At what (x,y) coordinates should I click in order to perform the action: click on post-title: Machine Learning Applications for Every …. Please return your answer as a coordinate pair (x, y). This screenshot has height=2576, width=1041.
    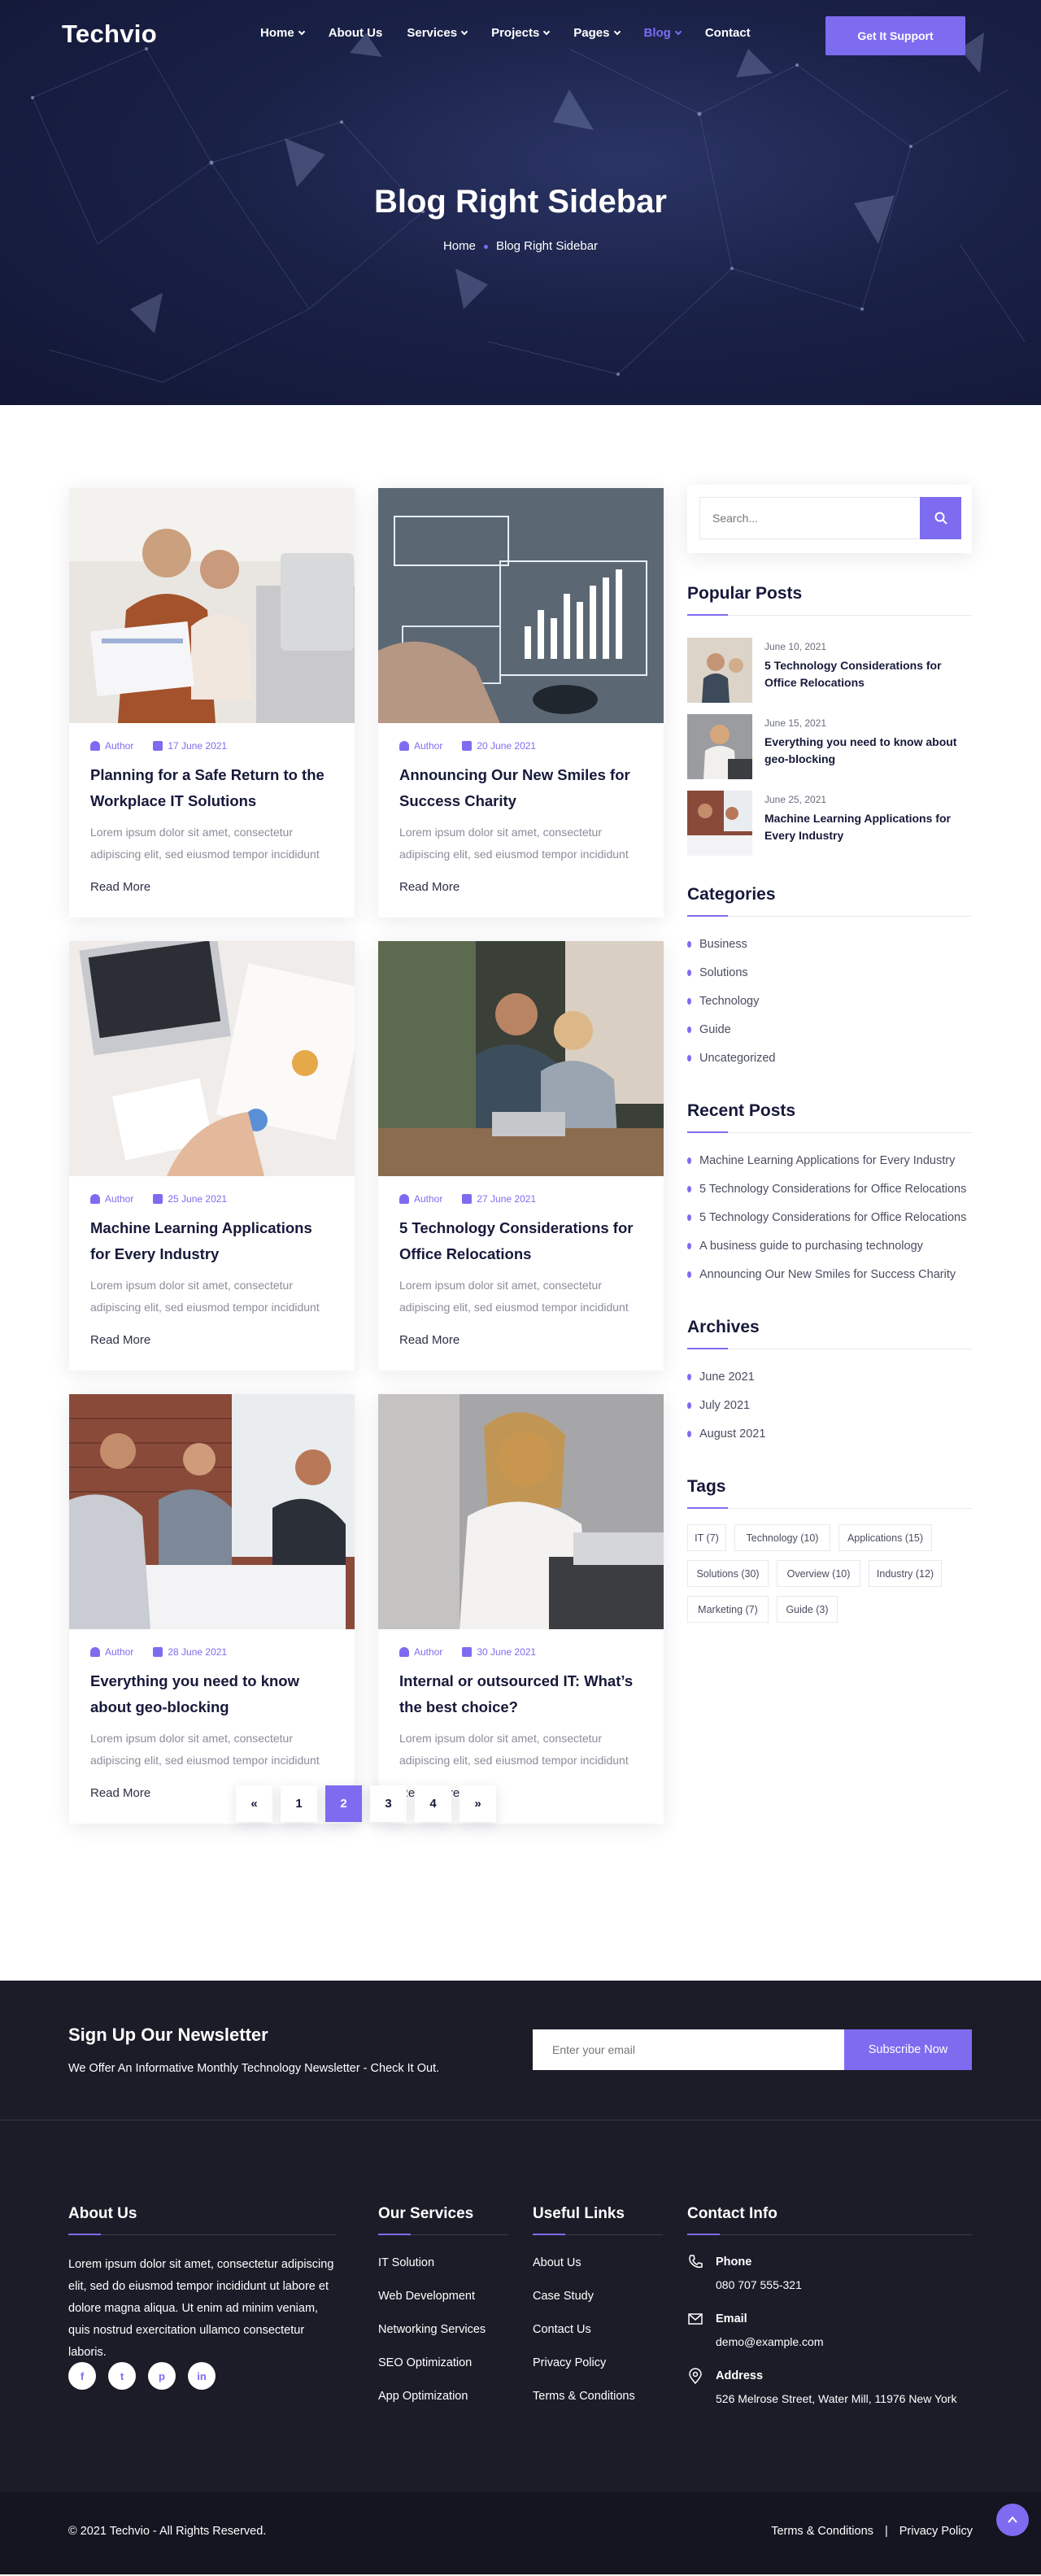
    Looking at the image, I should click on (212, 1241).